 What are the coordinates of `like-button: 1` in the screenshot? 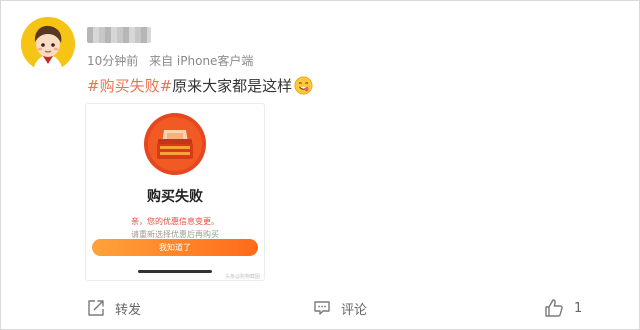 It's located at (563, 308).